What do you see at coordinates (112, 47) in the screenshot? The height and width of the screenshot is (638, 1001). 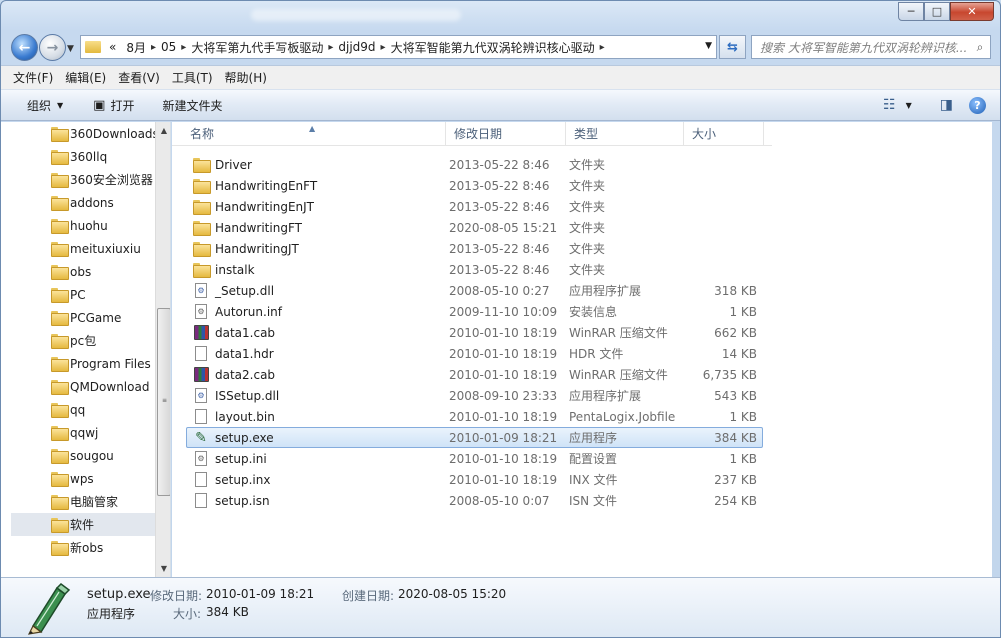 I see `breadcrumb-overflow: «` at bounding box center [112, 47].